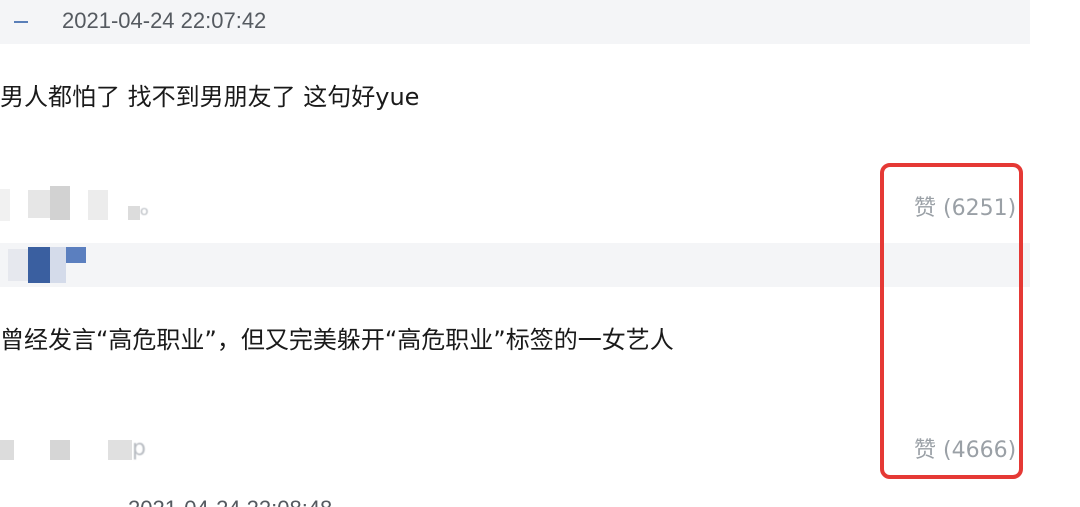  What do you see at coordinates (164, 20) in the screenshot?
I see `comment-timestamp: 2021-04-24 22:07:42` at bounding box center [164, 20].